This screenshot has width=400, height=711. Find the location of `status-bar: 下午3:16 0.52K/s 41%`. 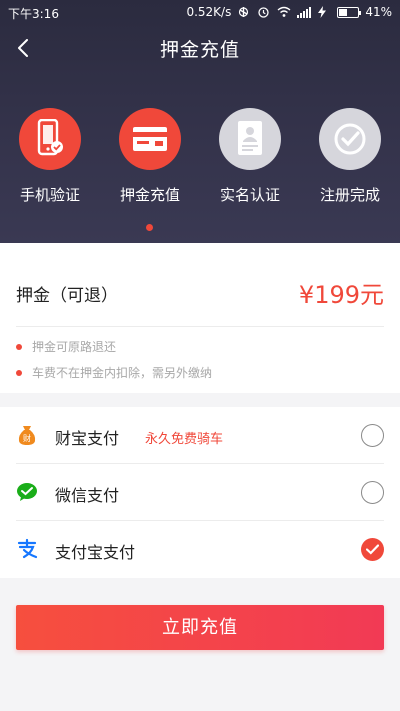

status-bar: 下午3:16 0.52K/s 41% is located at coordinates (200, 13).